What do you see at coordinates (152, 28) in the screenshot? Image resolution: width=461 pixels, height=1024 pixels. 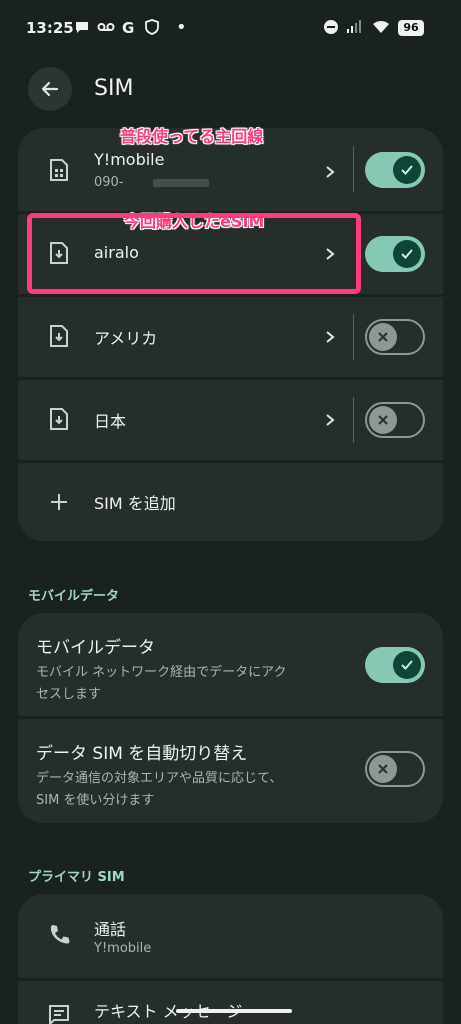 I see `shield-icon` at bounding box center [152, 28].